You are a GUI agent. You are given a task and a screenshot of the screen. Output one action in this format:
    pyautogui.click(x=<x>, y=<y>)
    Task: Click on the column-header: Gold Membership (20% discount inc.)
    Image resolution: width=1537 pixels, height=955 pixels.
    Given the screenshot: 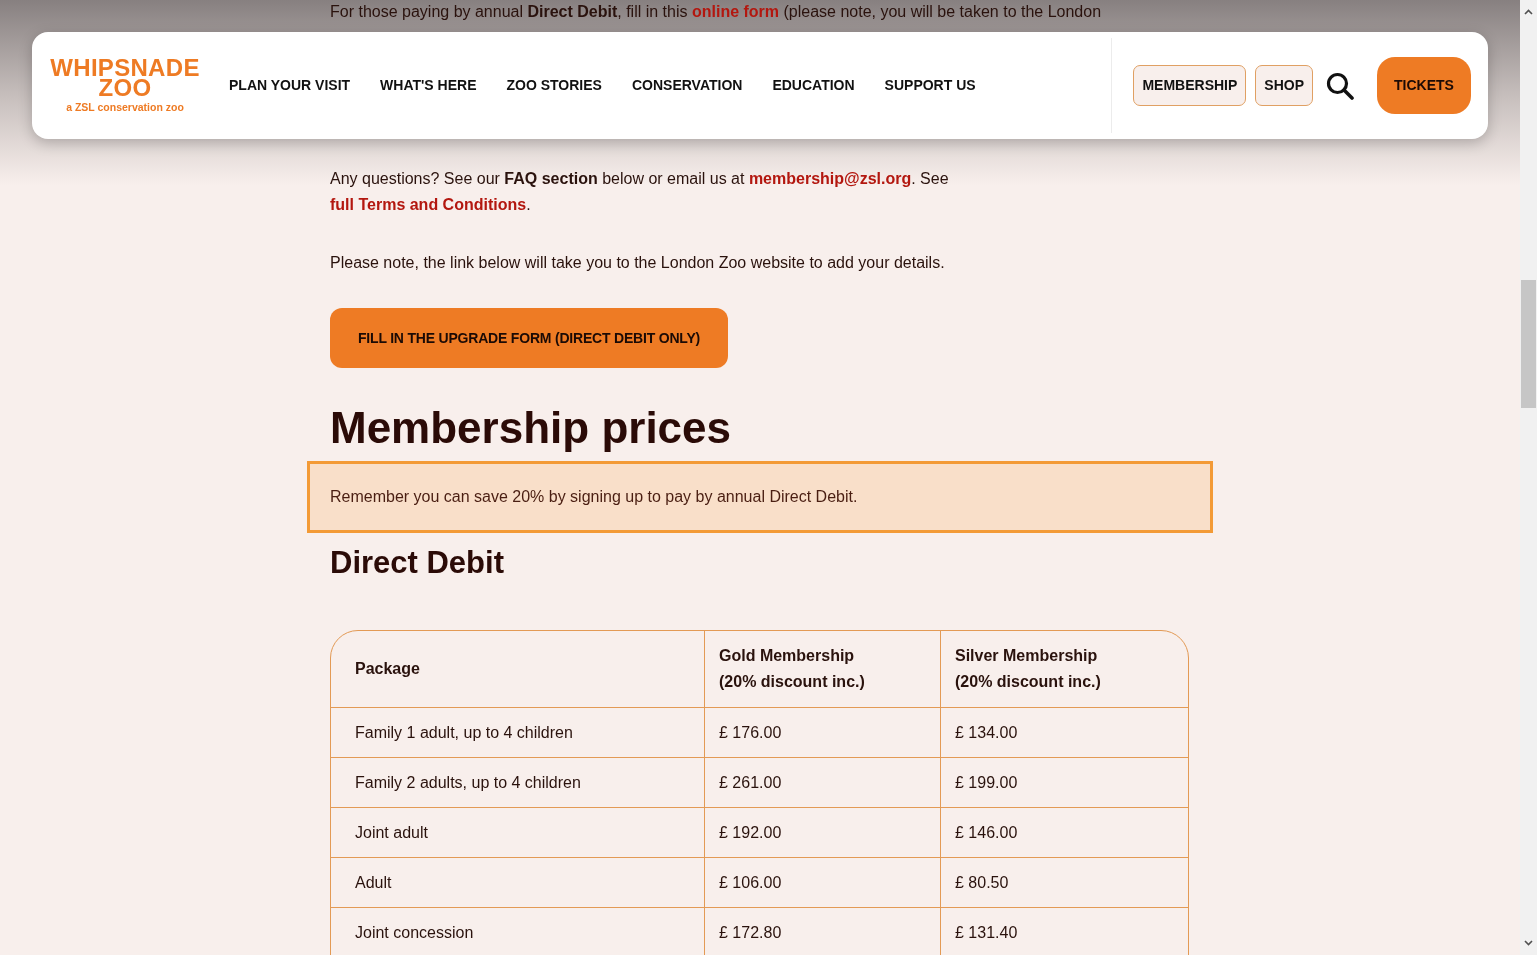 What is the action you would take?
    pyautogui.click(x=792, y=669)
    